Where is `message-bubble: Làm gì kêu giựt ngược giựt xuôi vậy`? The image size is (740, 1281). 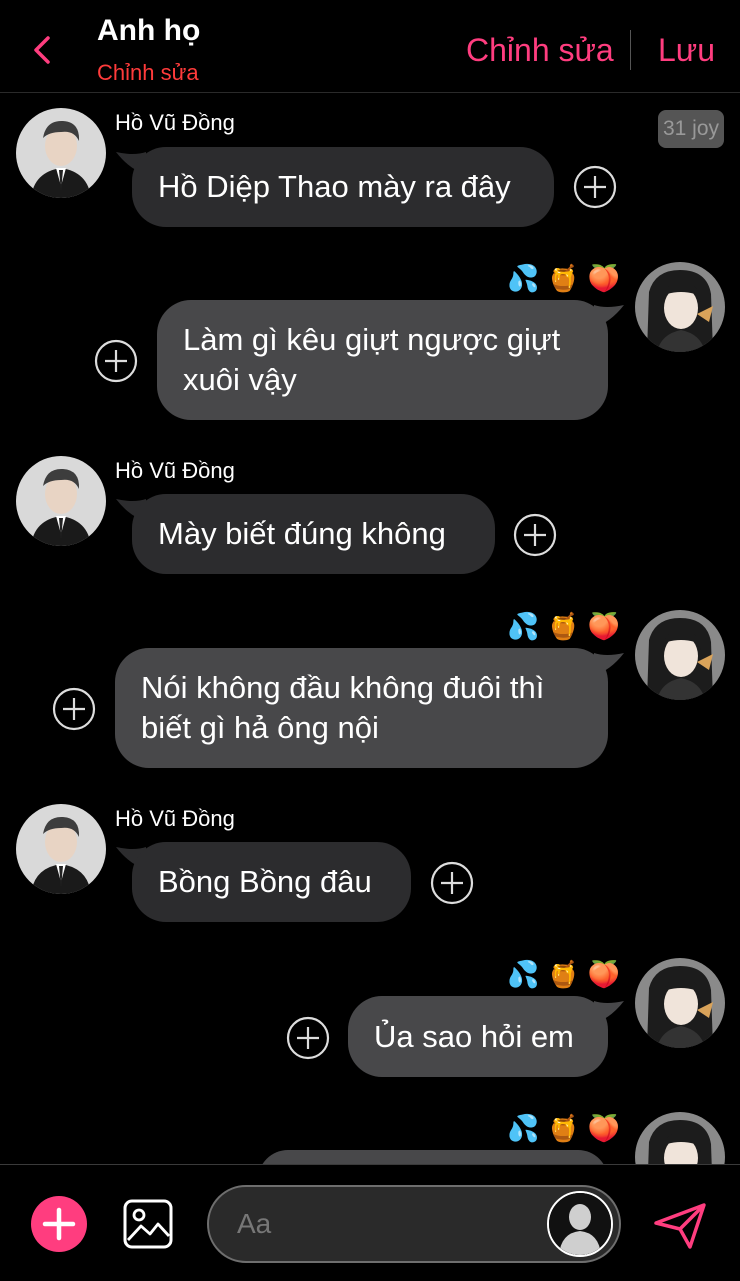
message-bubble: Làm gì kêu giựt ngược giựt xuôi vậy is located at coordinates (382, 360).